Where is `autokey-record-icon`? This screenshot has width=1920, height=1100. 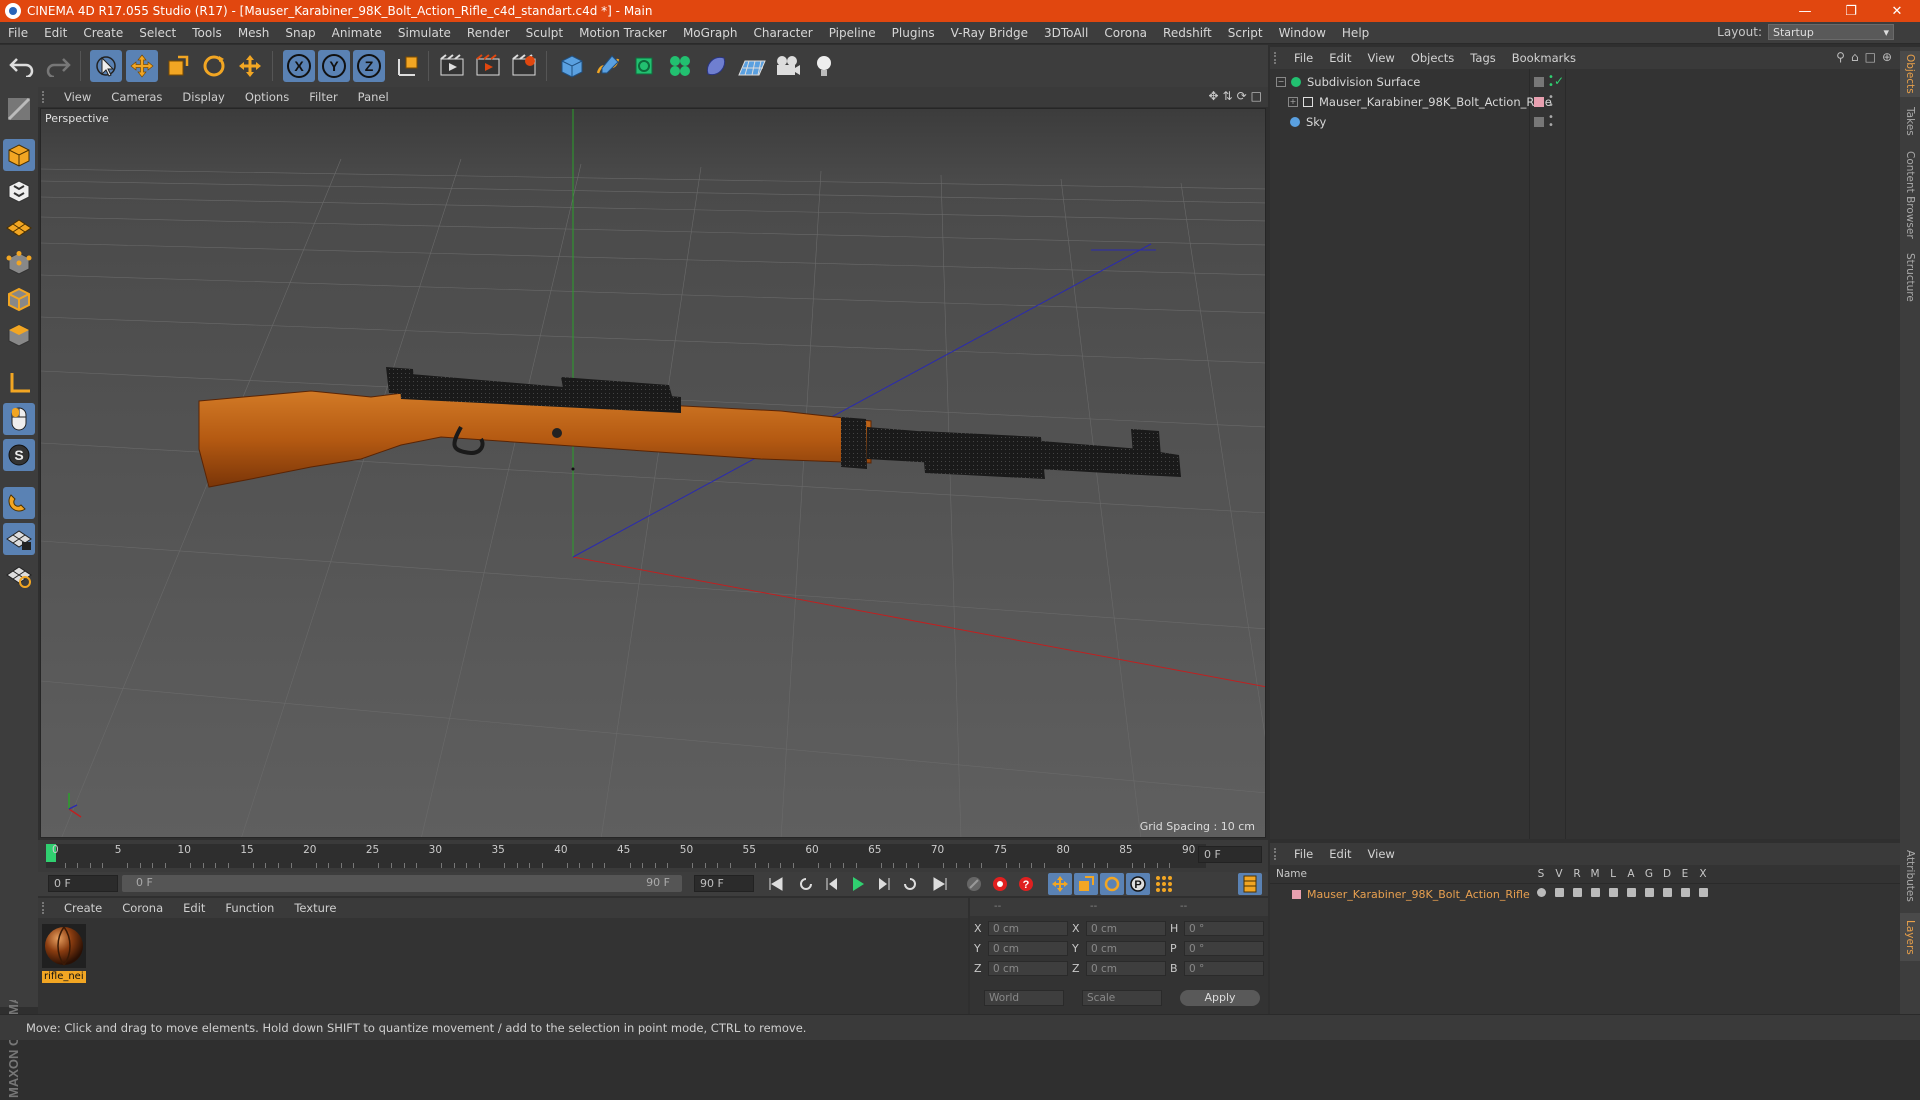 autokey-record-icon is located at coordinates (1000, 884).